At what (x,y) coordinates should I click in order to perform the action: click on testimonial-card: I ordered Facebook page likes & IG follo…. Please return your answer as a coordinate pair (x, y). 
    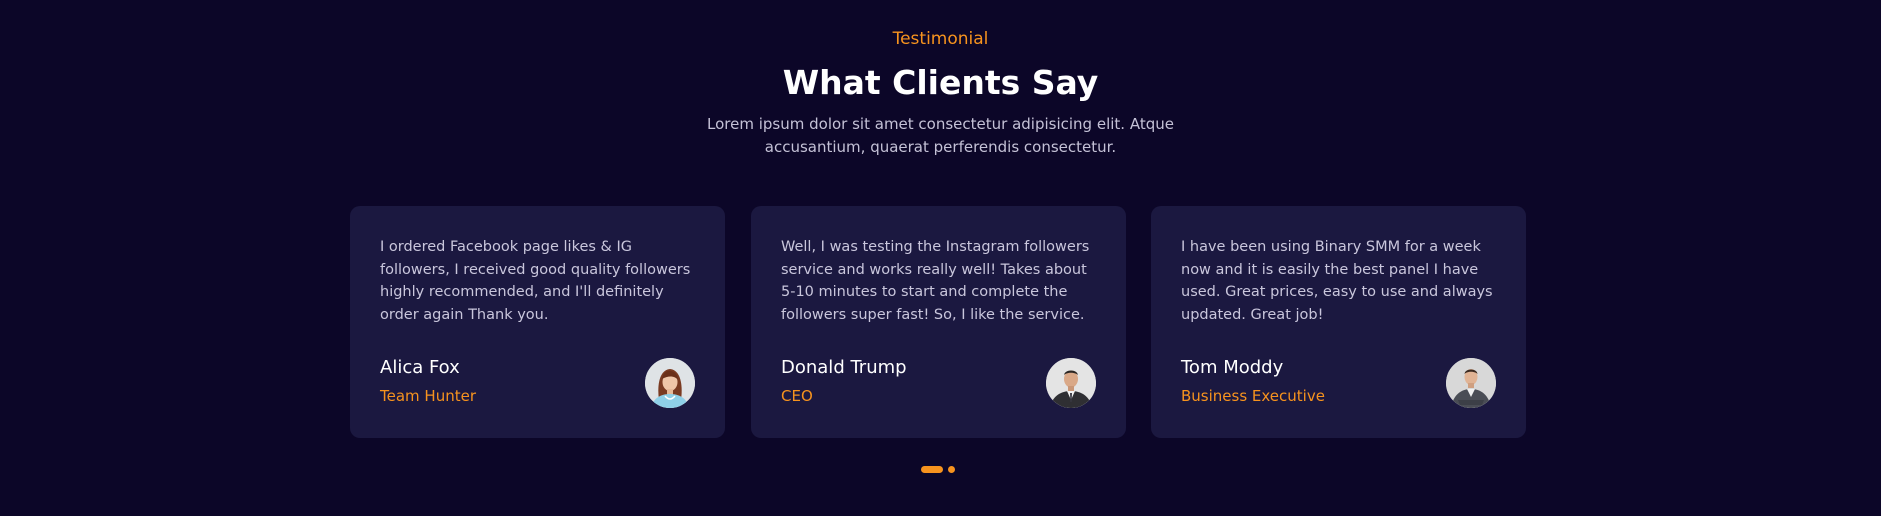
    Looking at the image, I should click on (537, 322).